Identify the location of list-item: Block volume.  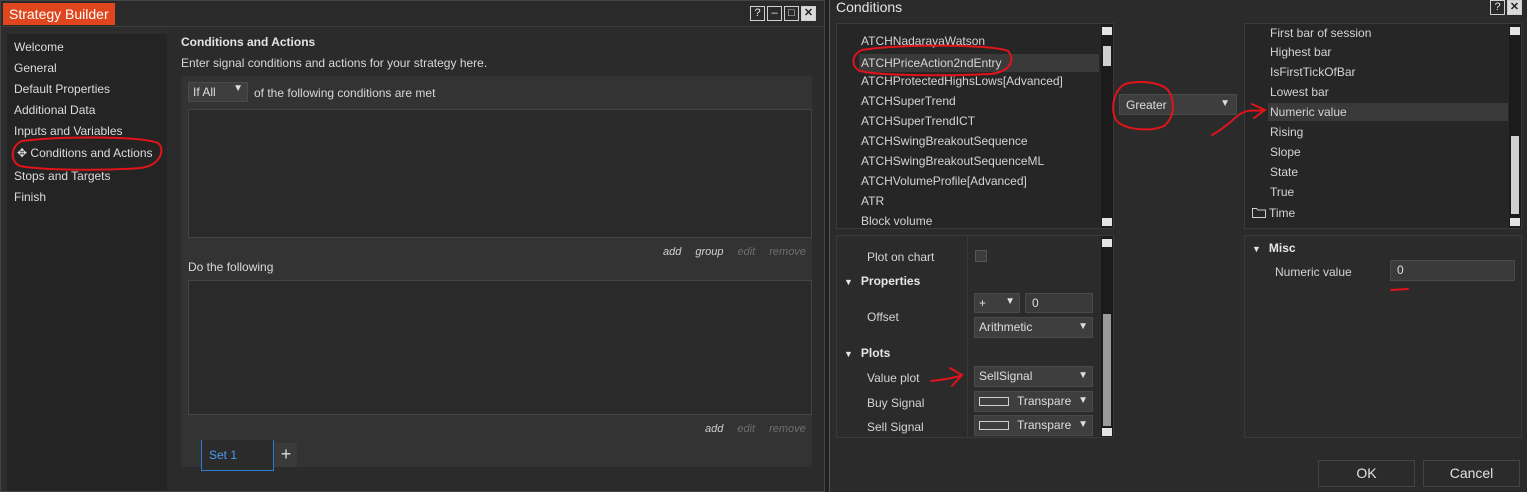
(896, 221).